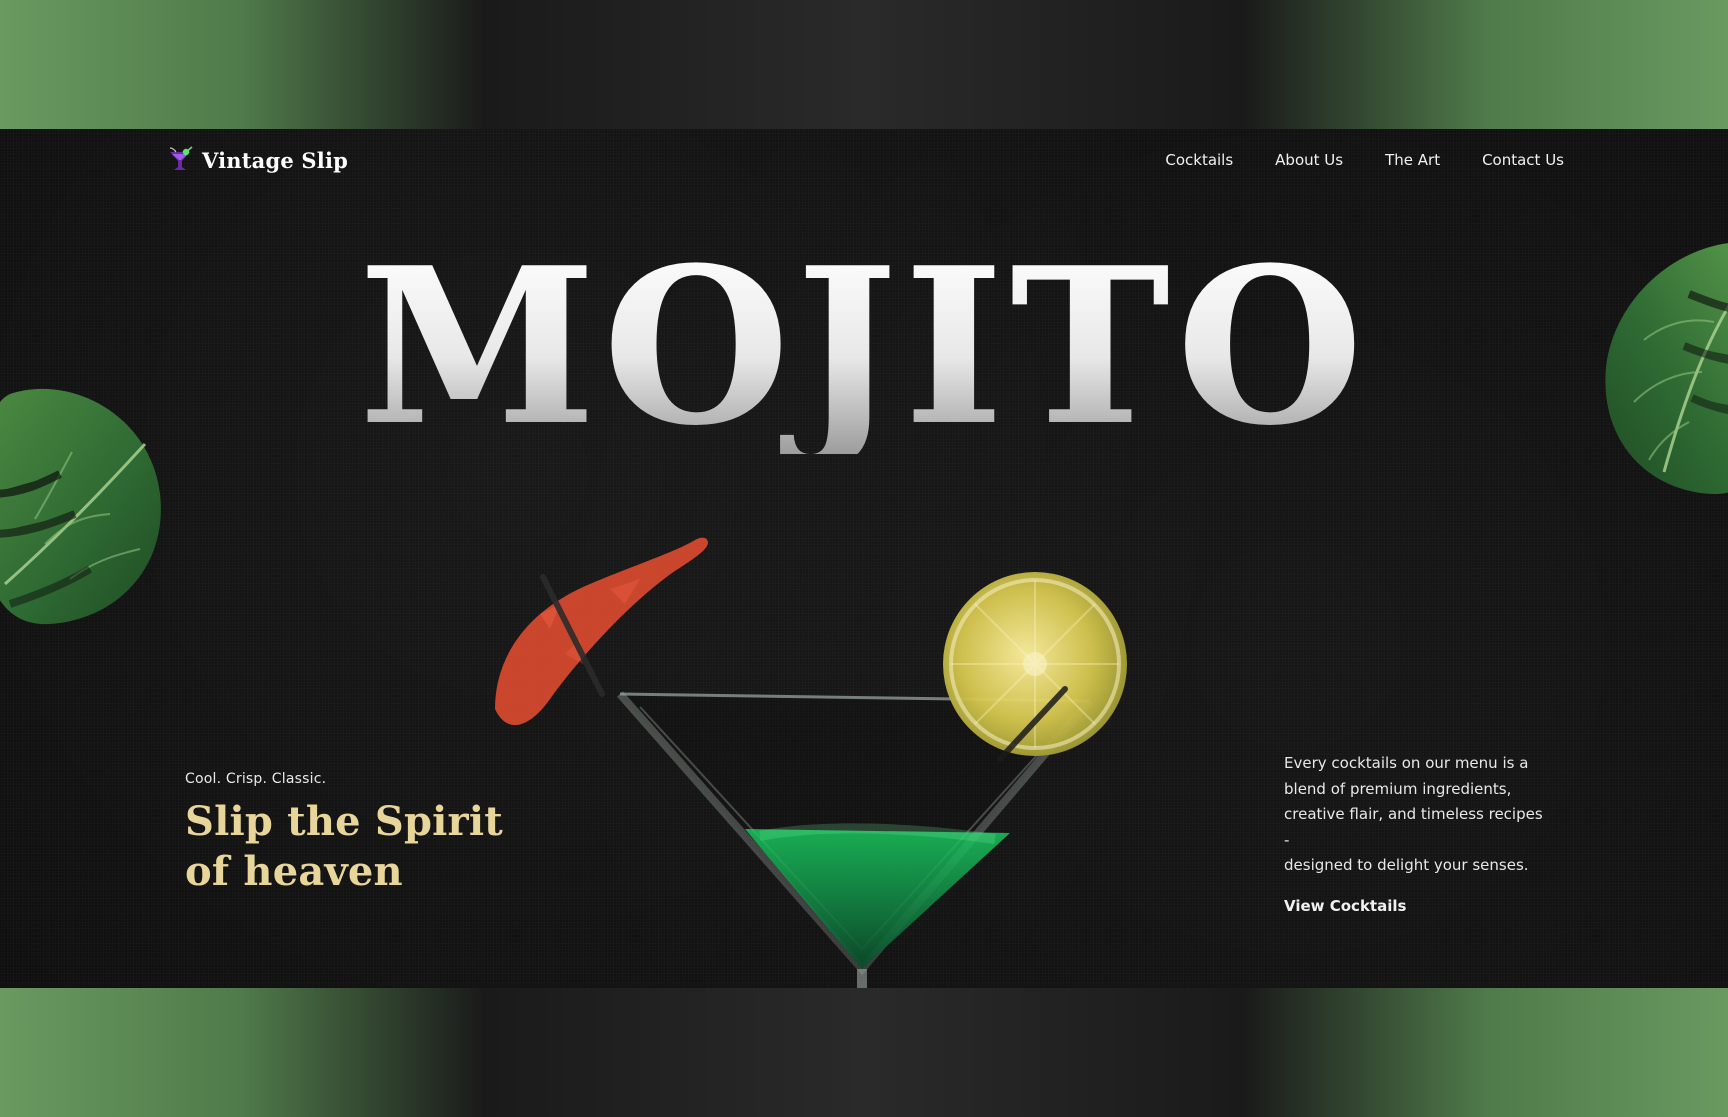 The height and width of the screenshot is (1117, 1728). I want to click on top-frame-band, so click(864, 64).